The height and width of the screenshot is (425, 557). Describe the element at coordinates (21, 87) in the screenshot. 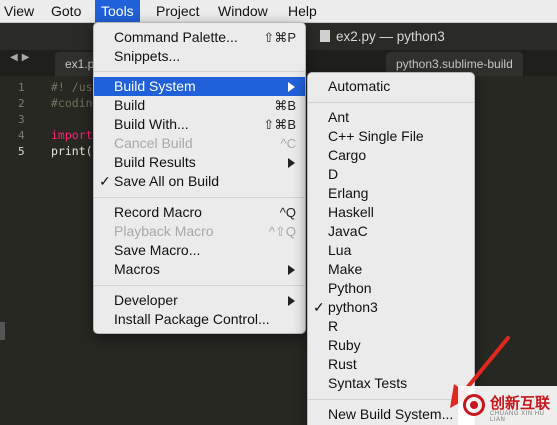

I see `line-number: 1` at that location.